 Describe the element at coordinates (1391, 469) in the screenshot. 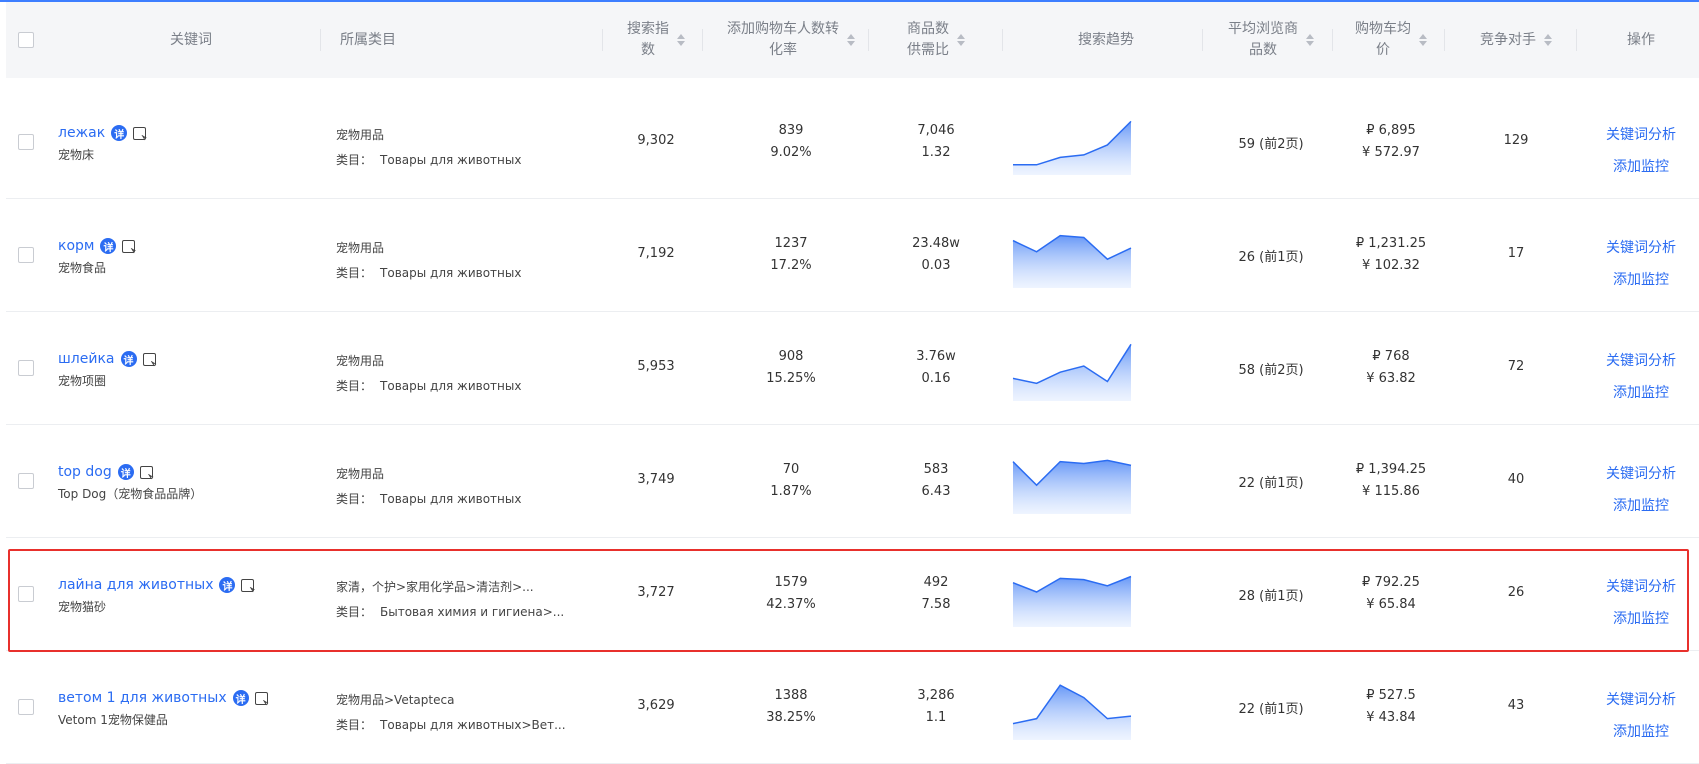

I see `price-rub: ₽ 1,394.25` at that location.